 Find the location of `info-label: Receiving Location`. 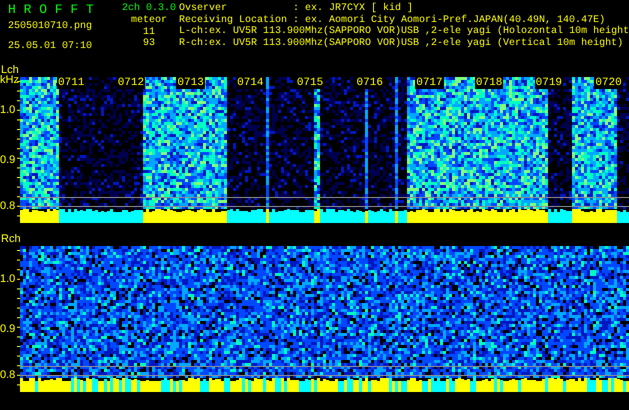

info-label: Receiving Location is located at coordinates (233, 20).